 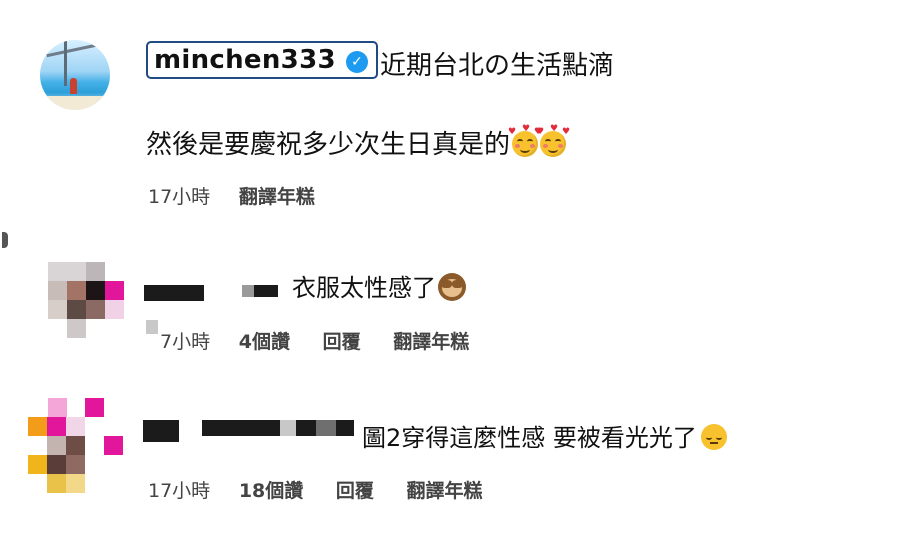 What do you see at coordinates (75, 103) in the screenshot?
I see `avatar-sand` at bounding box center [75, 103].